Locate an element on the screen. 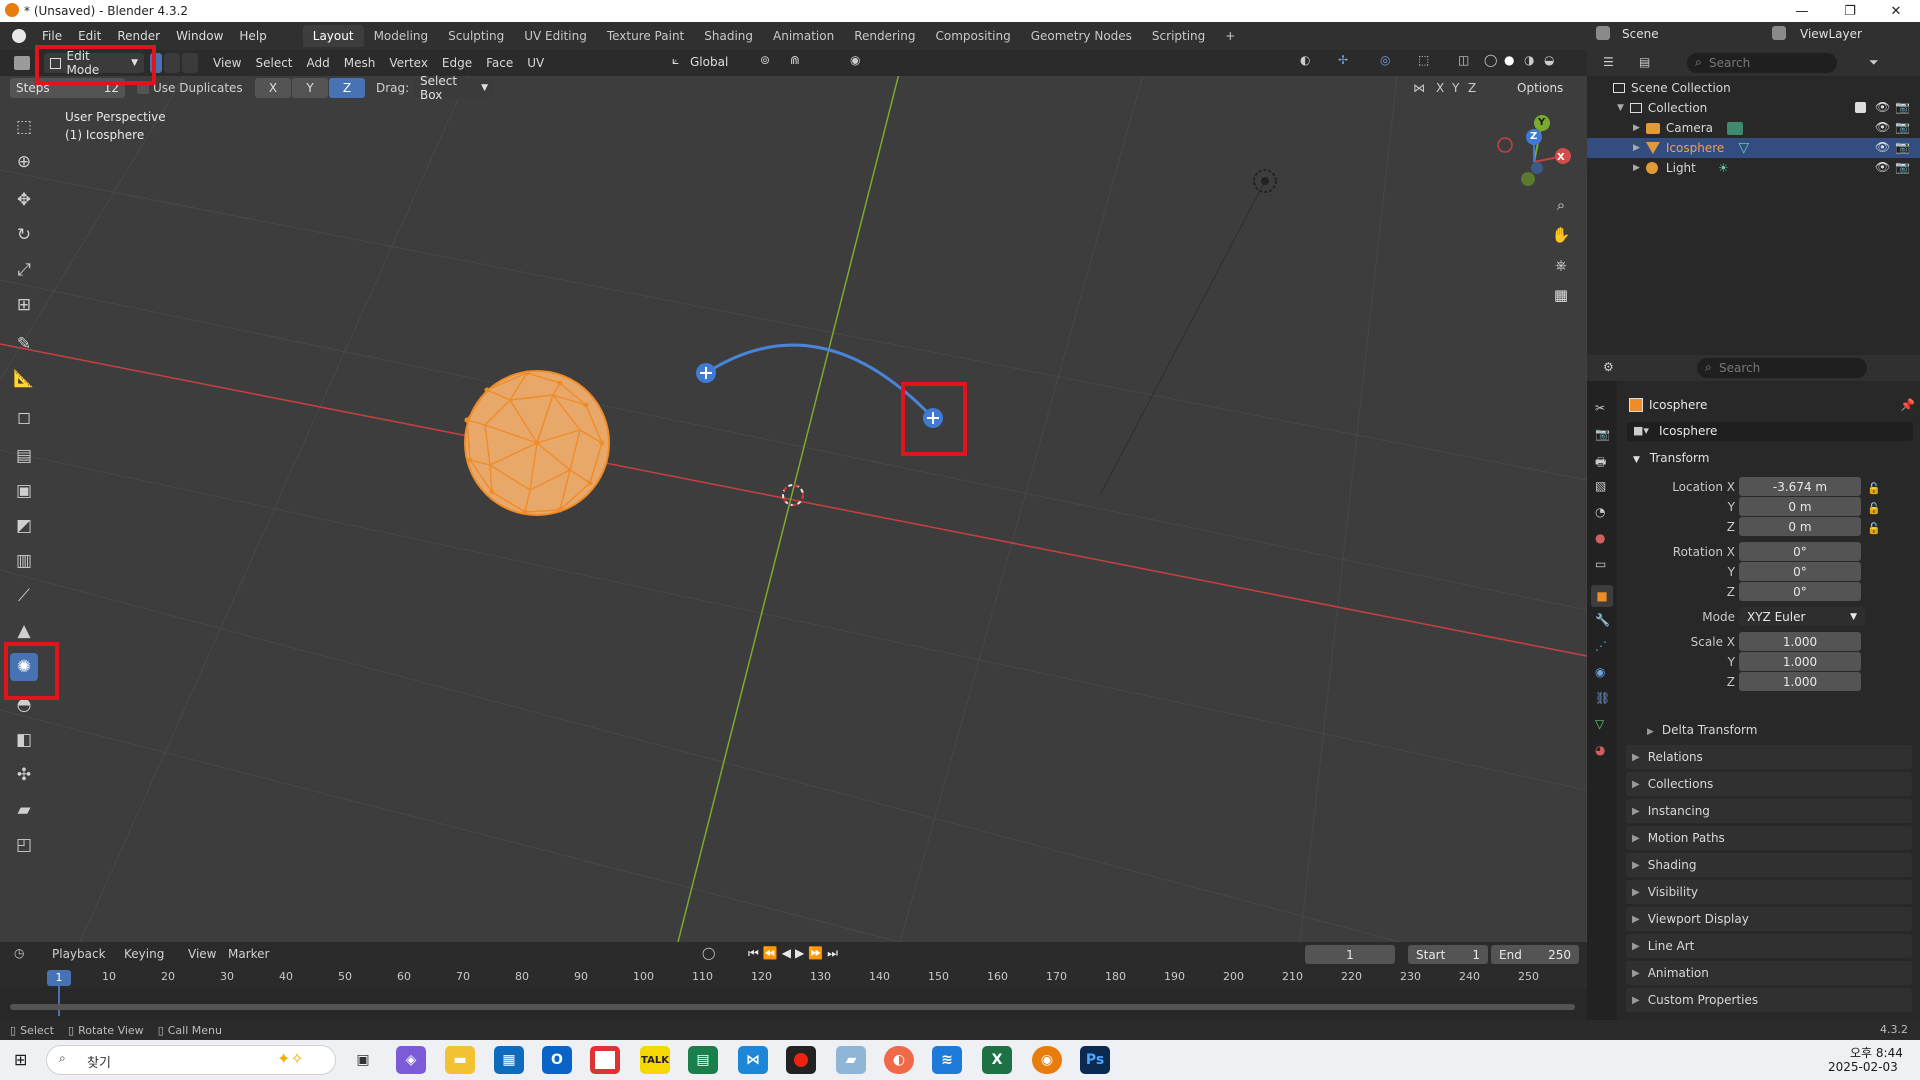 This screenshot has height=1080, width=1920. end-frame-field: End 250 is located at coordinates (1535, 954).